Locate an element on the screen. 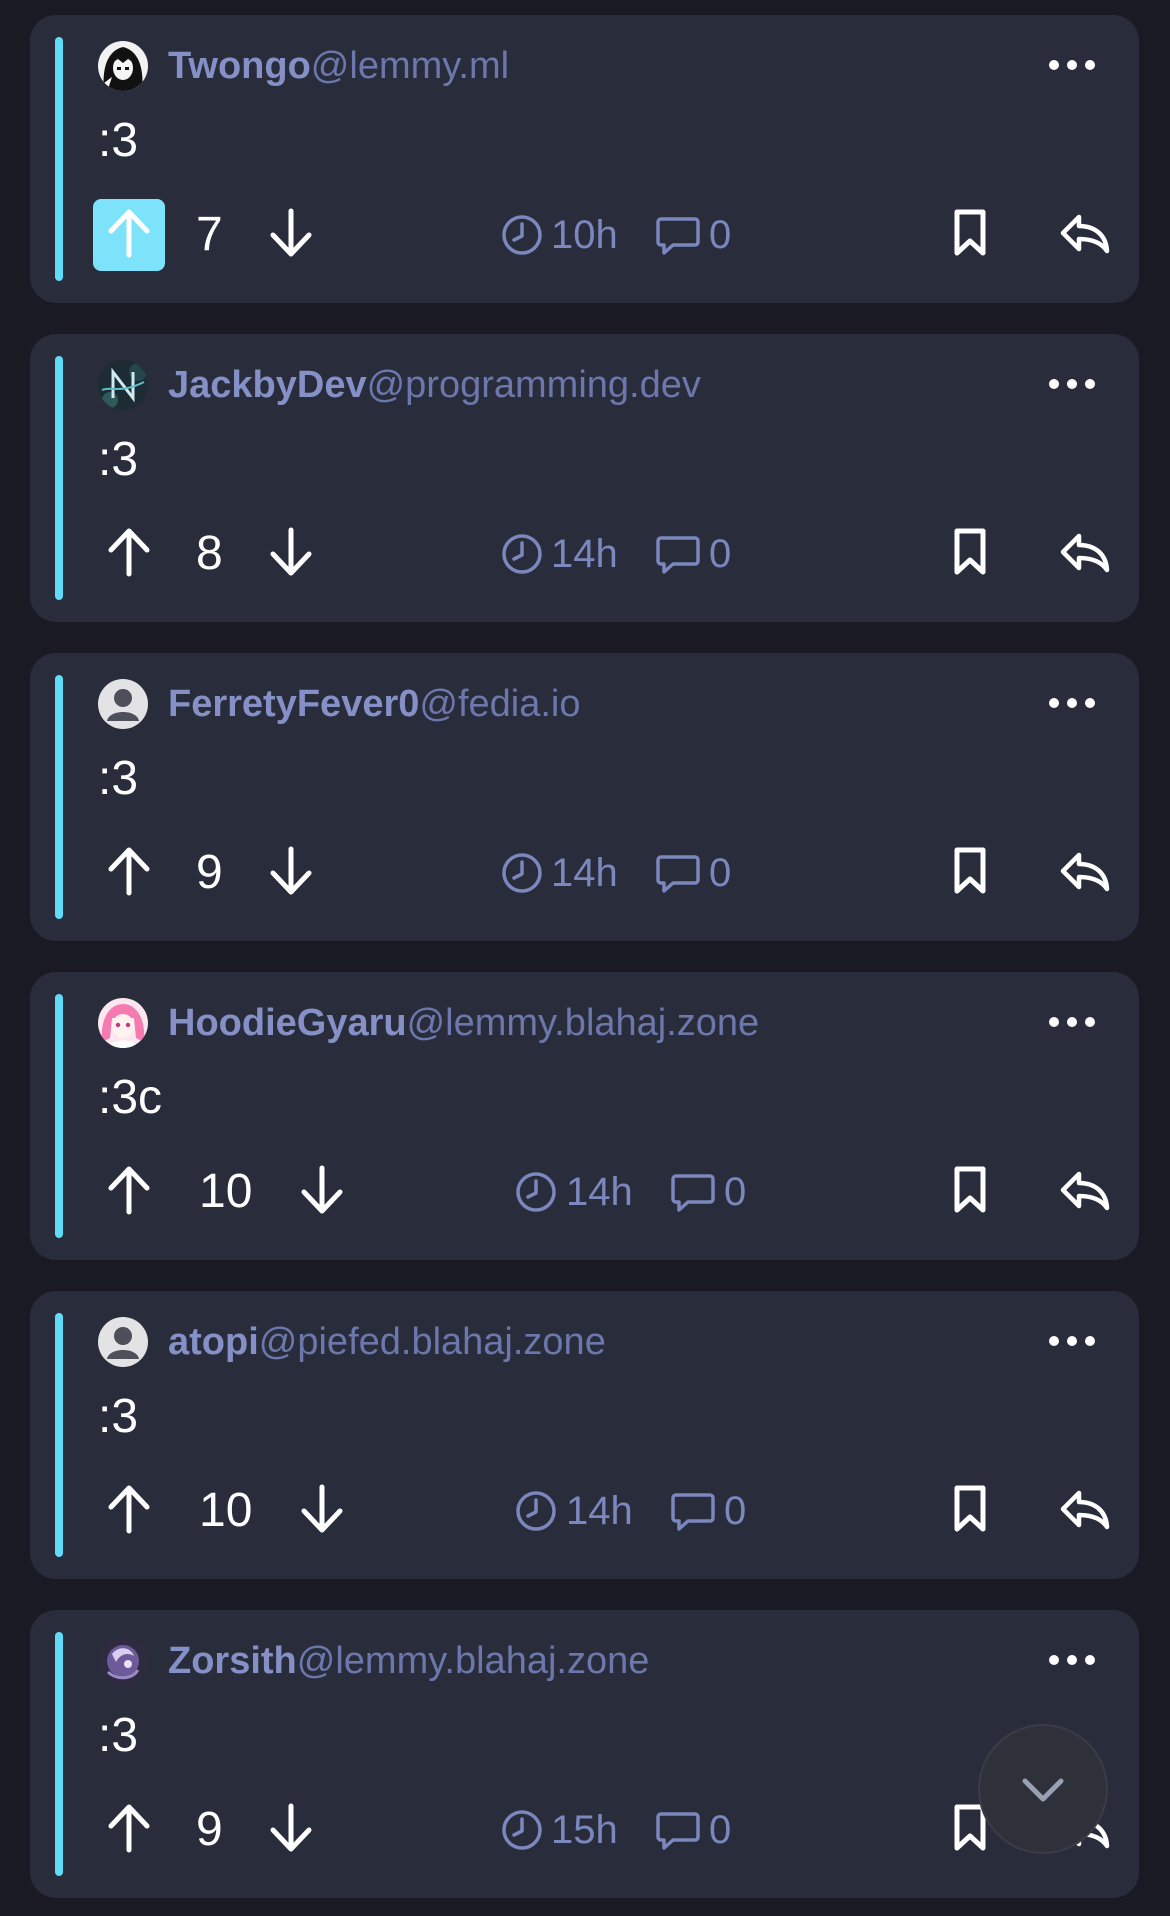  comment-actions: 7 10h 0 is located at coordinates (584, 235).